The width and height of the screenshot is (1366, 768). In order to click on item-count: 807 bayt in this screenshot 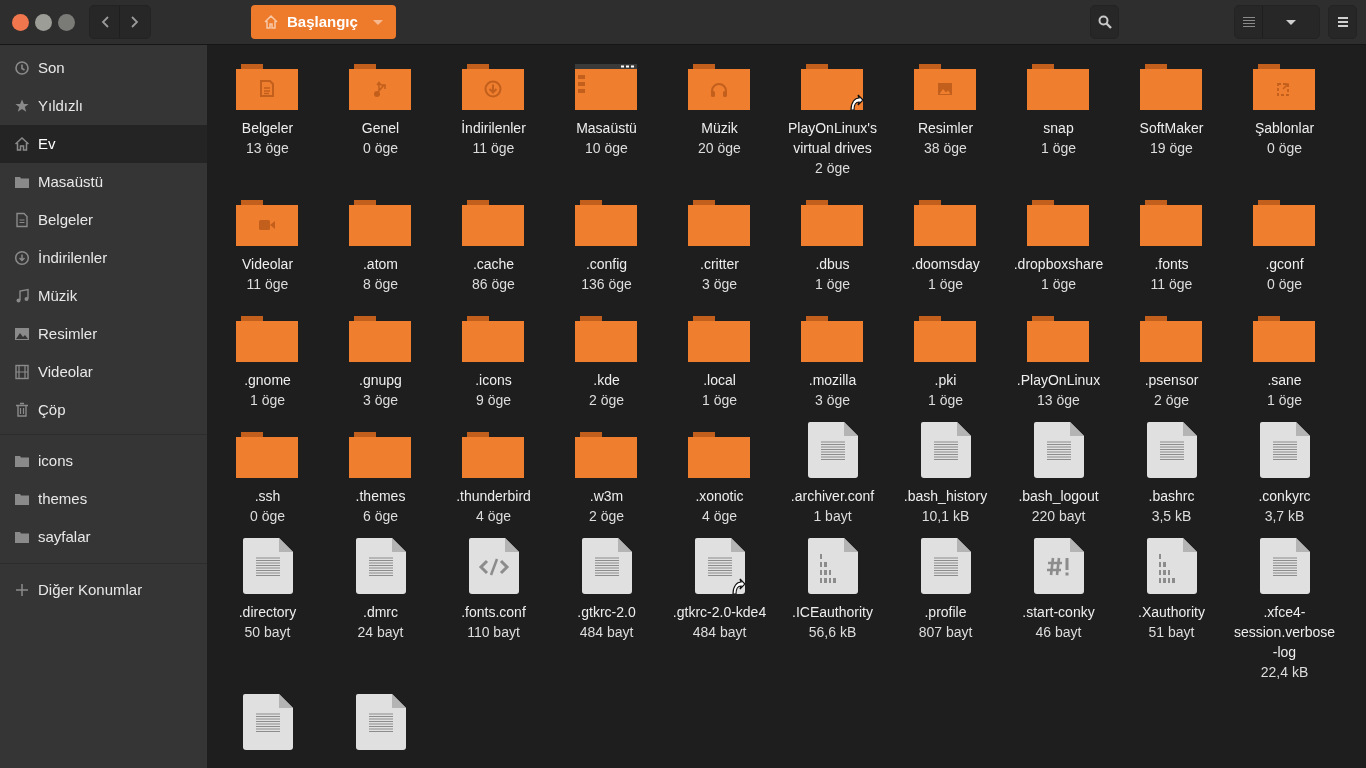, I will do `click(945, 632)`.